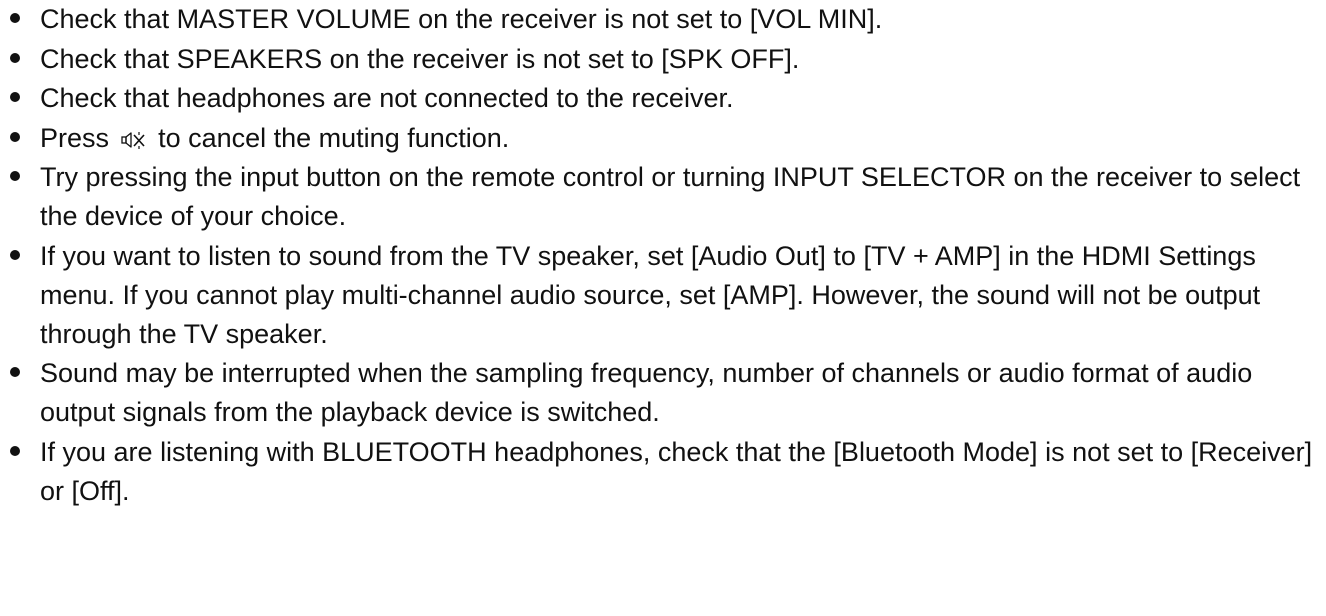  Describe the element at coordinates (663, 138) in the screenshot. I see `list-item: Press to cancel the muting function.` at that location.